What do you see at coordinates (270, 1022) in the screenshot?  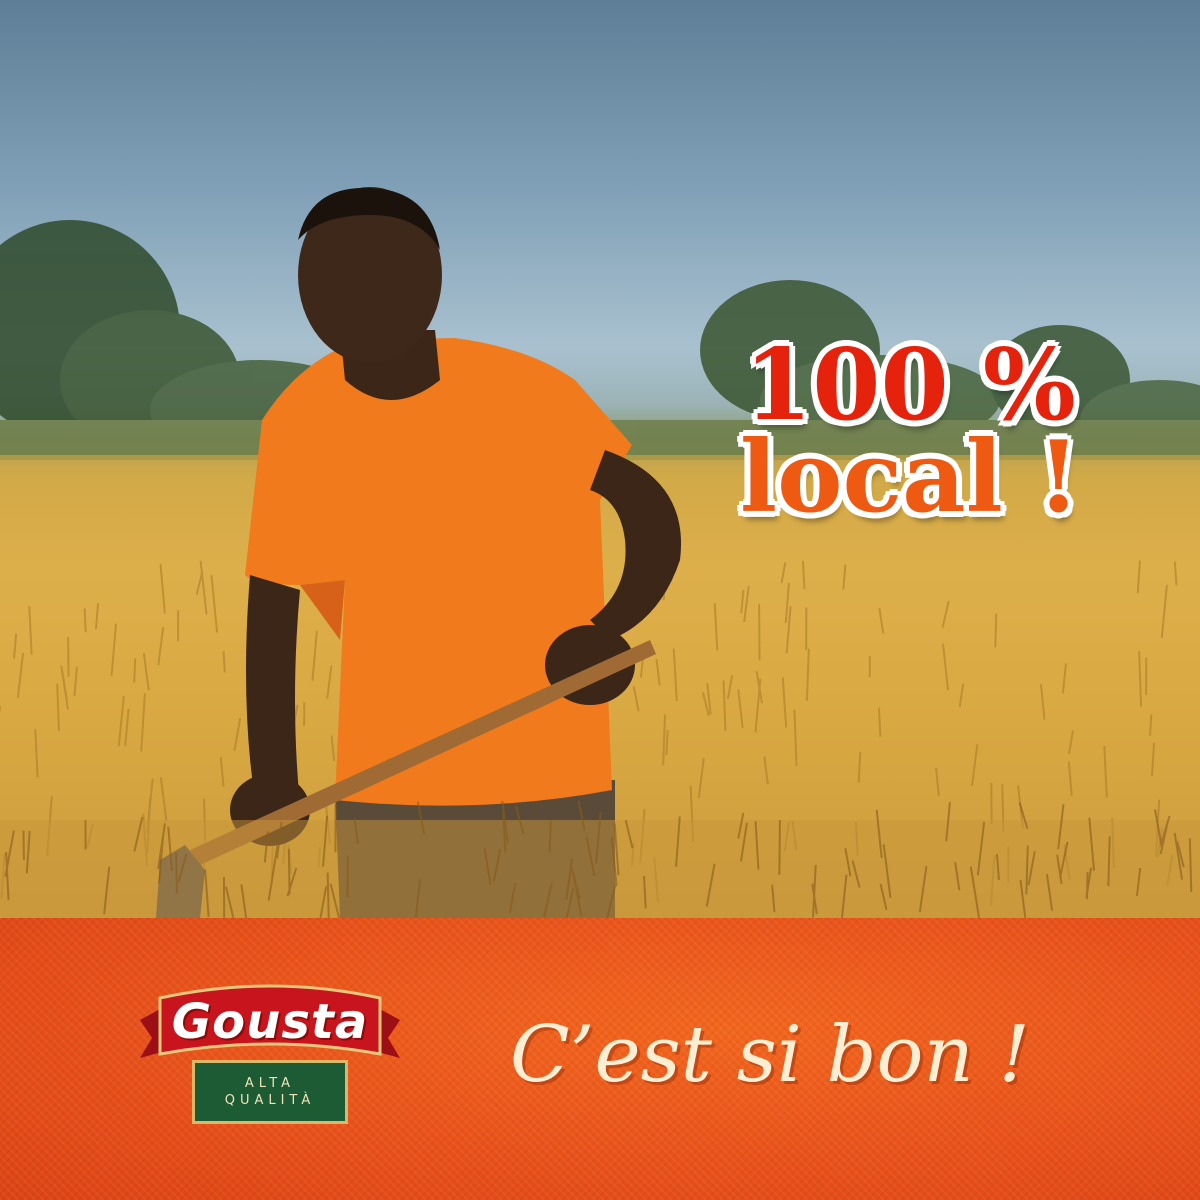 I see `brand-name: Gousta` at bounding box center [270, 1022].